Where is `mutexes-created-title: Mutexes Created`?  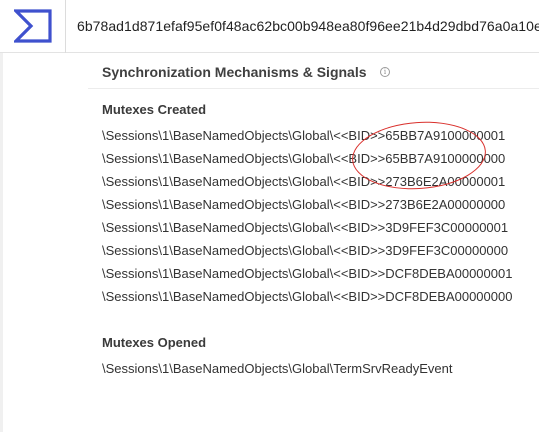
mutexes-created-title: Mutexes Created is located at coordinates (154, 109).